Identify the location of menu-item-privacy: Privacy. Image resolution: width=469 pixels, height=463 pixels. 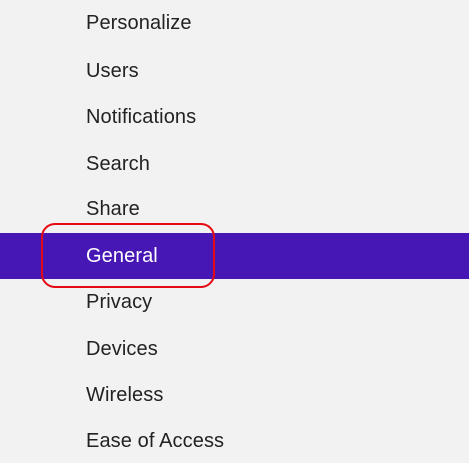
(234, 302).